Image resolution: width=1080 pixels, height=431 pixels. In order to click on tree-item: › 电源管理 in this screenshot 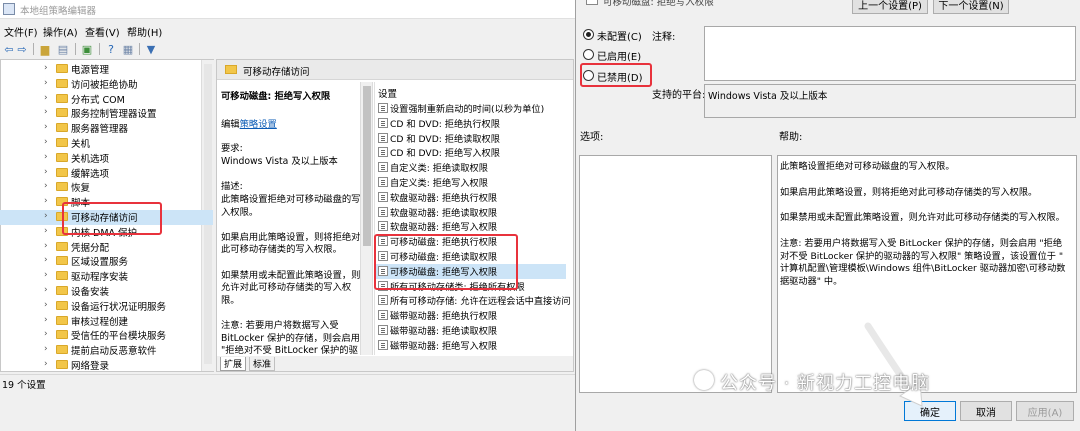, I will do `click(106, 69)`.